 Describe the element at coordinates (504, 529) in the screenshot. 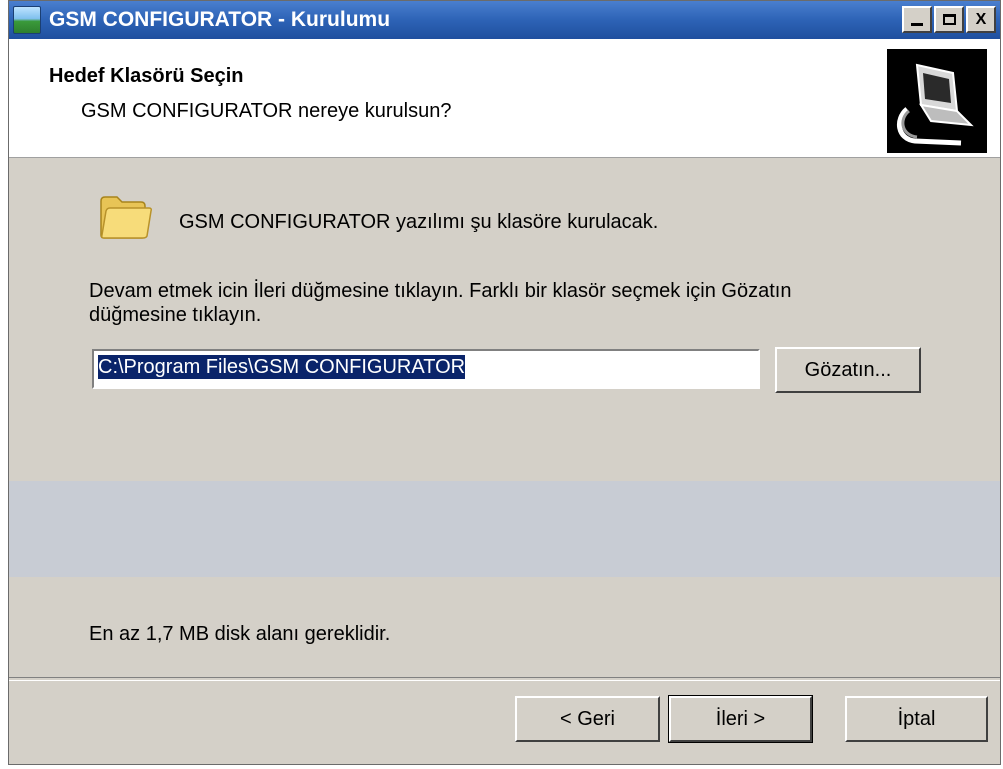

I see `spacer-band` at that location.